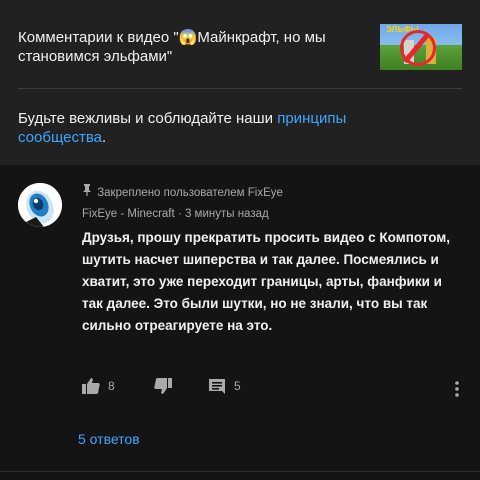  Describe the element at coordinates (226, 214) in the screenshot. I see `comment-time: 3 минуты назад` at that location.